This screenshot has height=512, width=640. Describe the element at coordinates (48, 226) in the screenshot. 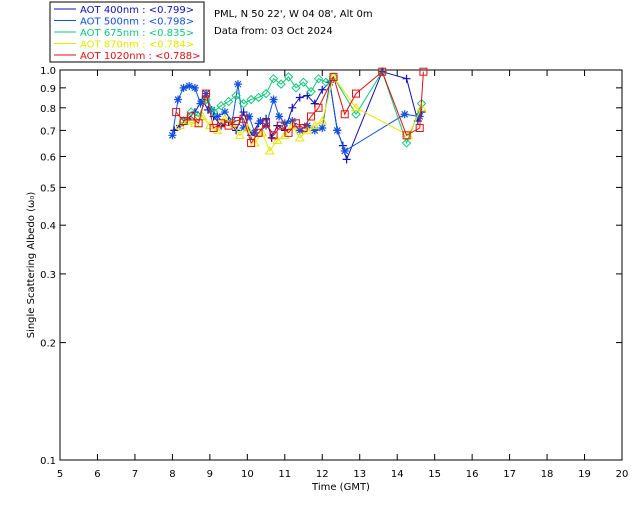

I see `y-tick-label: 0.4` at that location.